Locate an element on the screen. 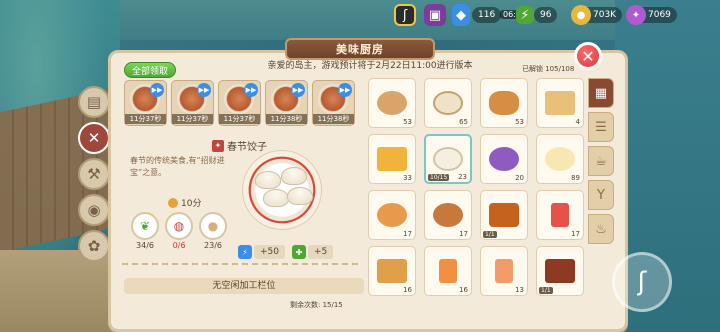 This screenshot has height=332, width=720. recipe-cell-juice: 17 is located at coordinates (560, 215).